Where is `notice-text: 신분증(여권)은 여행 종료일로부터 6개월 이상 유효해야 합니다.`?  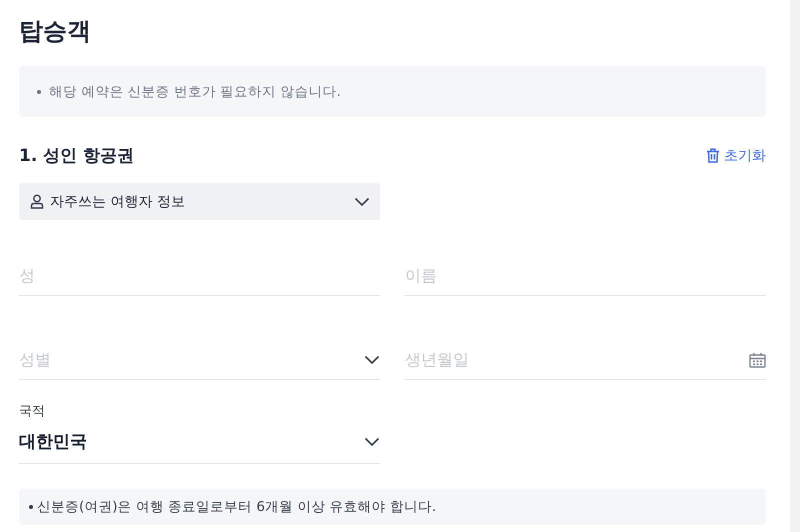
notice-text: 신분증(여권)은 여행 종료일로부터 6개월 이상 유효해야 합니다. is located at coordinates (236, 507).